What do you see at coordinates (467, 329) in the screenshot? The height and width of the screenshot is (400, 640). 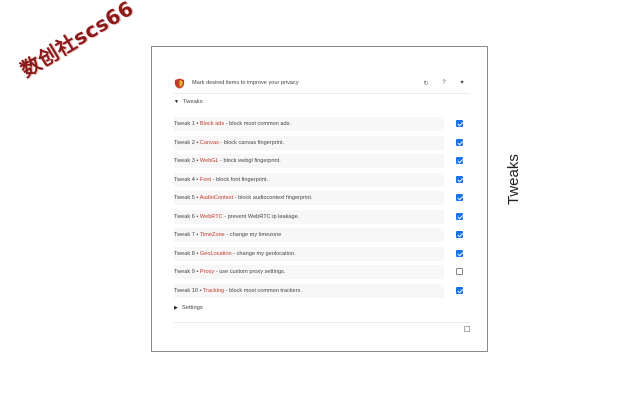 I see `resize-icon` at bounding box center [467, 329].